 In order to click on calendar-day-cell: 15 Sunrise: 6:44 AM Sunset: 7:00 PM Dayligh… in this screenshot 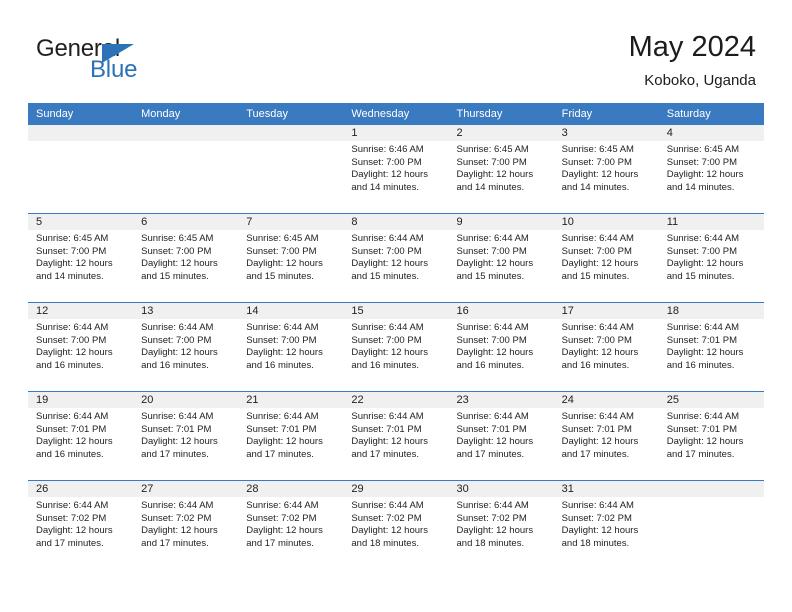, I will do `click(396, 347)`.